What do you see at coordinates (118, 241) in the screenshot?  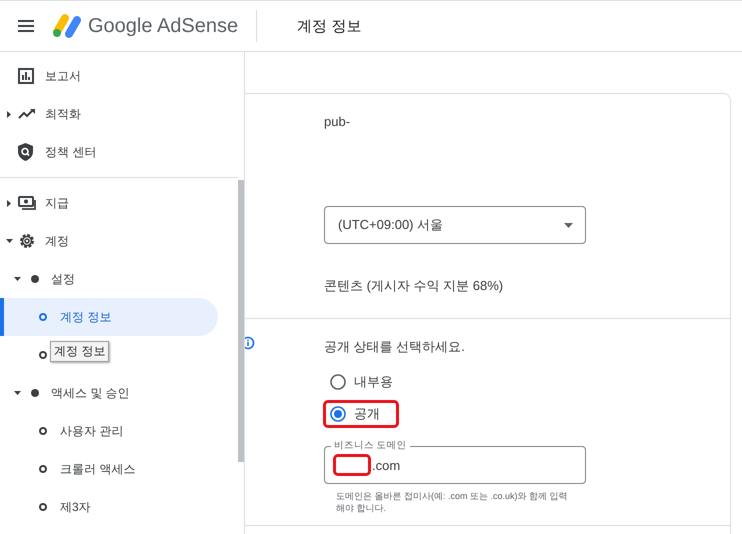 I see `nav-item: 계정` at bounding box center [118, 241].